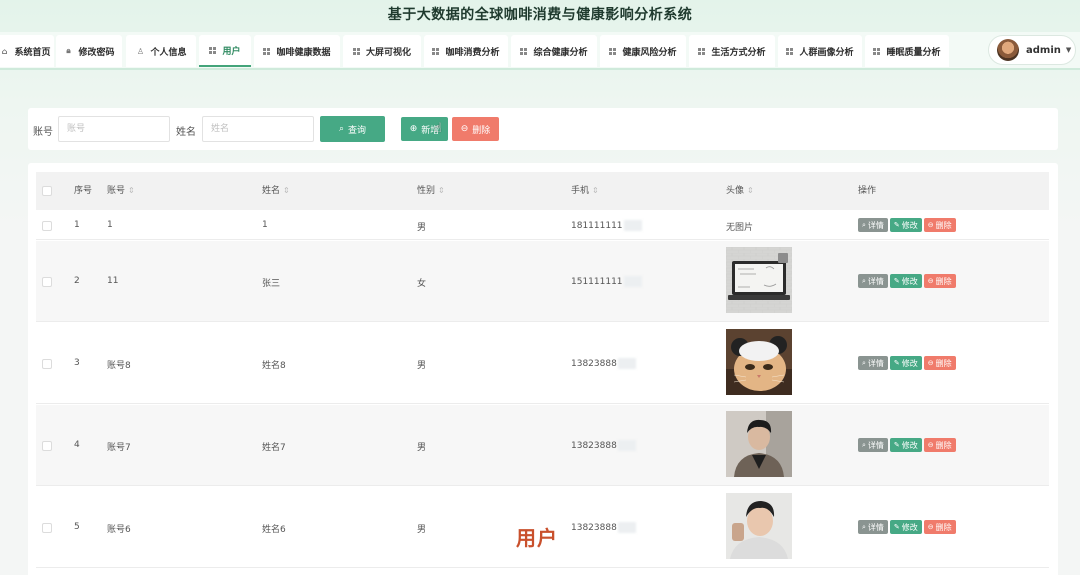  Describe the element at coordinates (388, 52) in the screenshot. I see `nav-item-label: 大屏可视化` at that location.